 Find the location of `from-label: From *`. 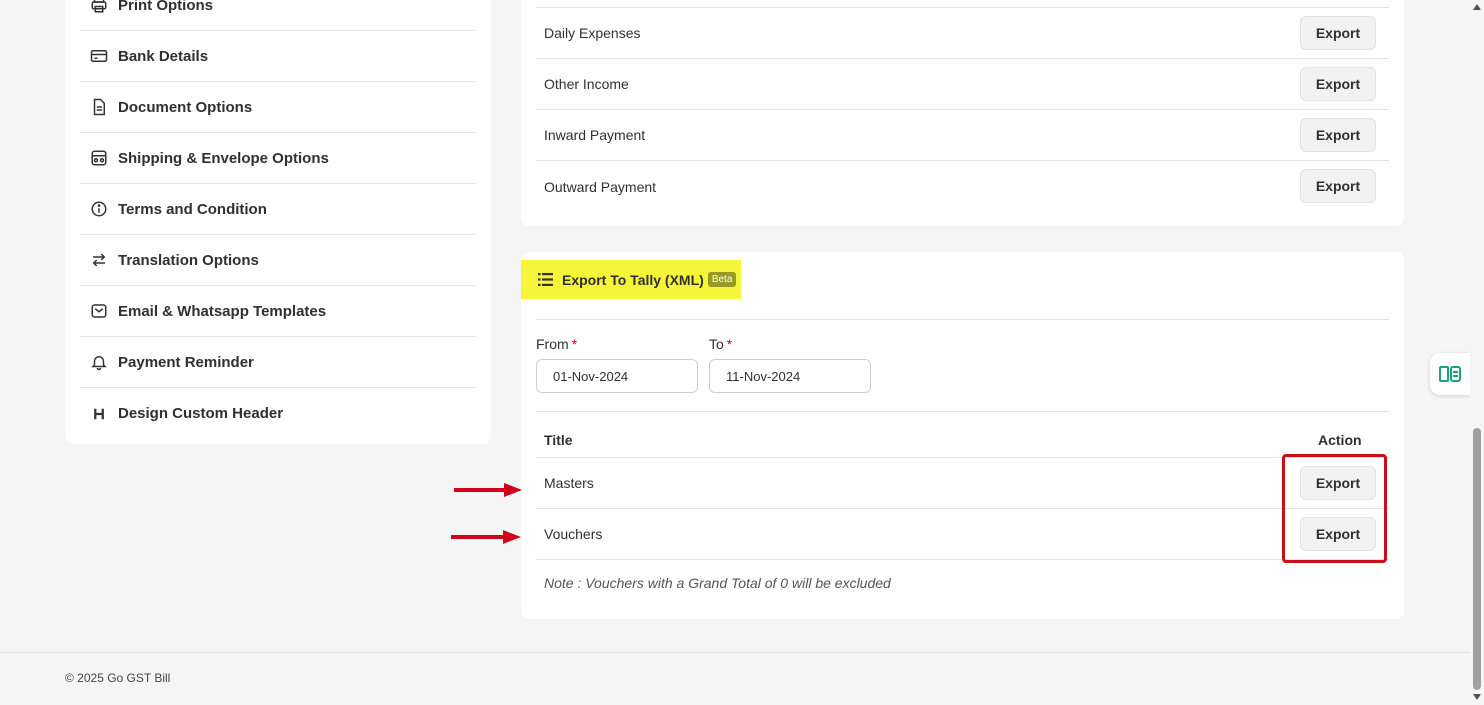

from-label: From * is located at coordinates (556, 344).